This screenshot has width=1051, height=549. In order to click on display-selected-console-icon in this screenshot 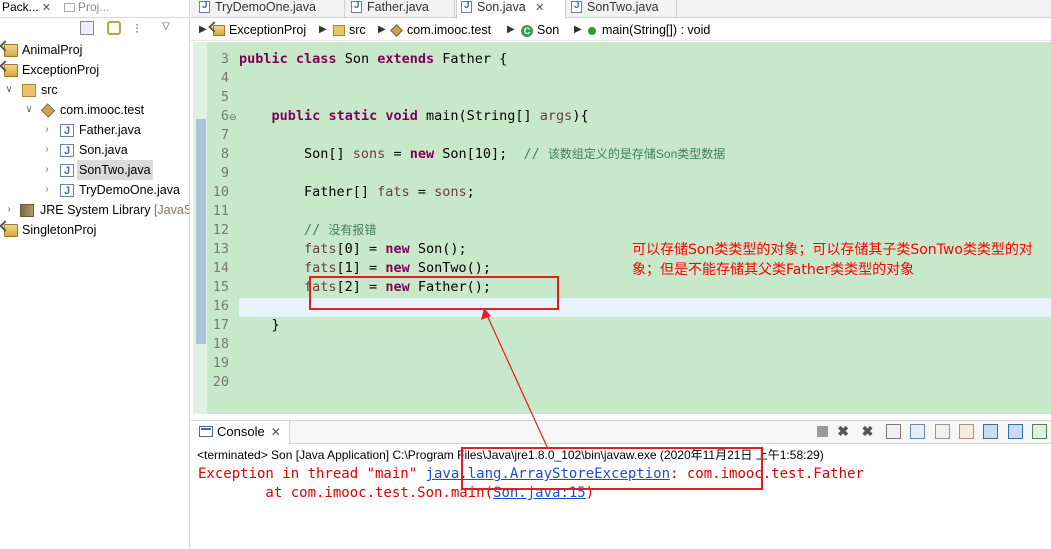, I will do `click(991, 432)`.